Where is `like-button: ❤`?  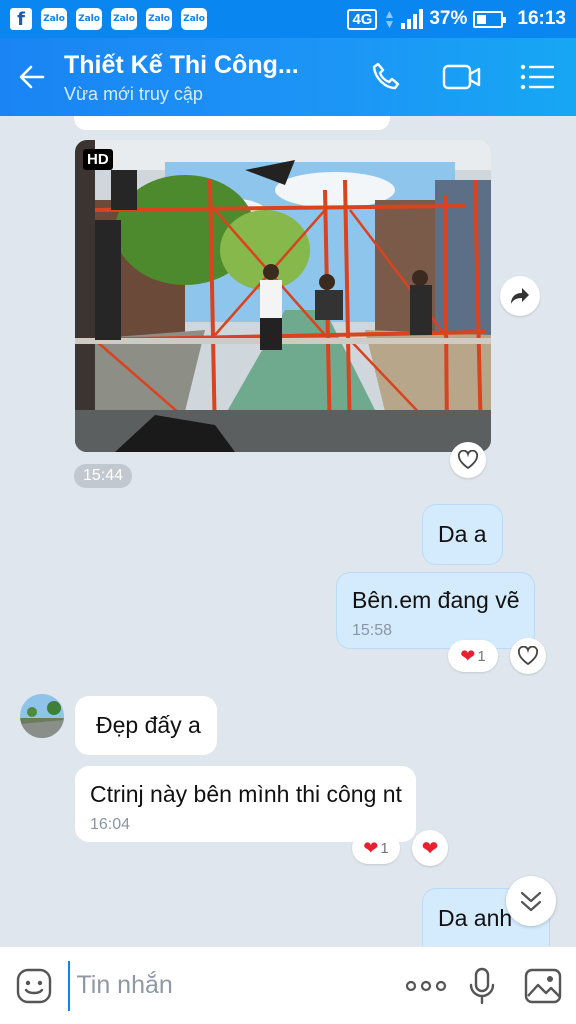
like-button: ❤ is located at coordinates (430, 848).